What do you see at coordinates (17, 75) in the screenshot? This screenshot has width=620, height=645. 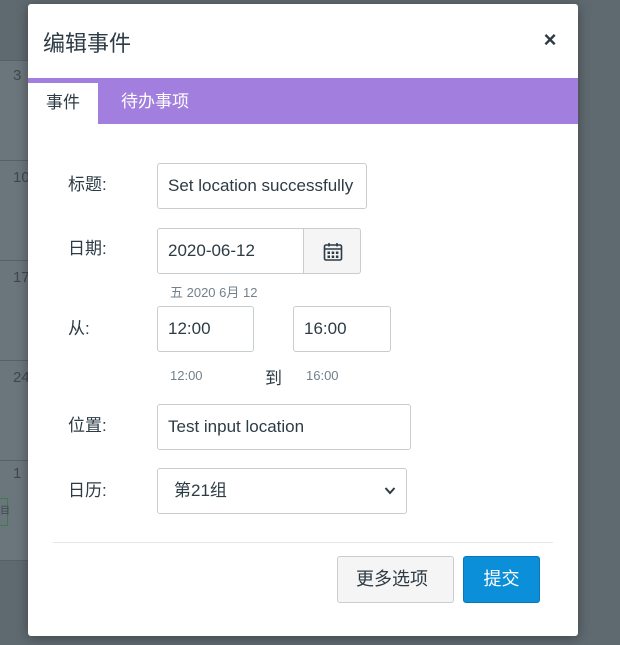 I see `day-number: 3` at bounding box center [17, 75].